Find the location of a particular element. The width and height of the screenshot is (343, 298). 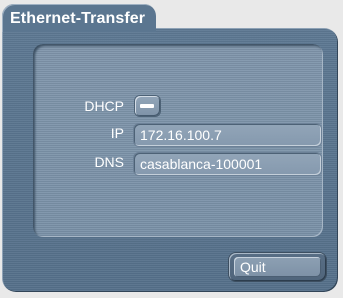

quit-label: Quit is located at coordinates (253, 267).